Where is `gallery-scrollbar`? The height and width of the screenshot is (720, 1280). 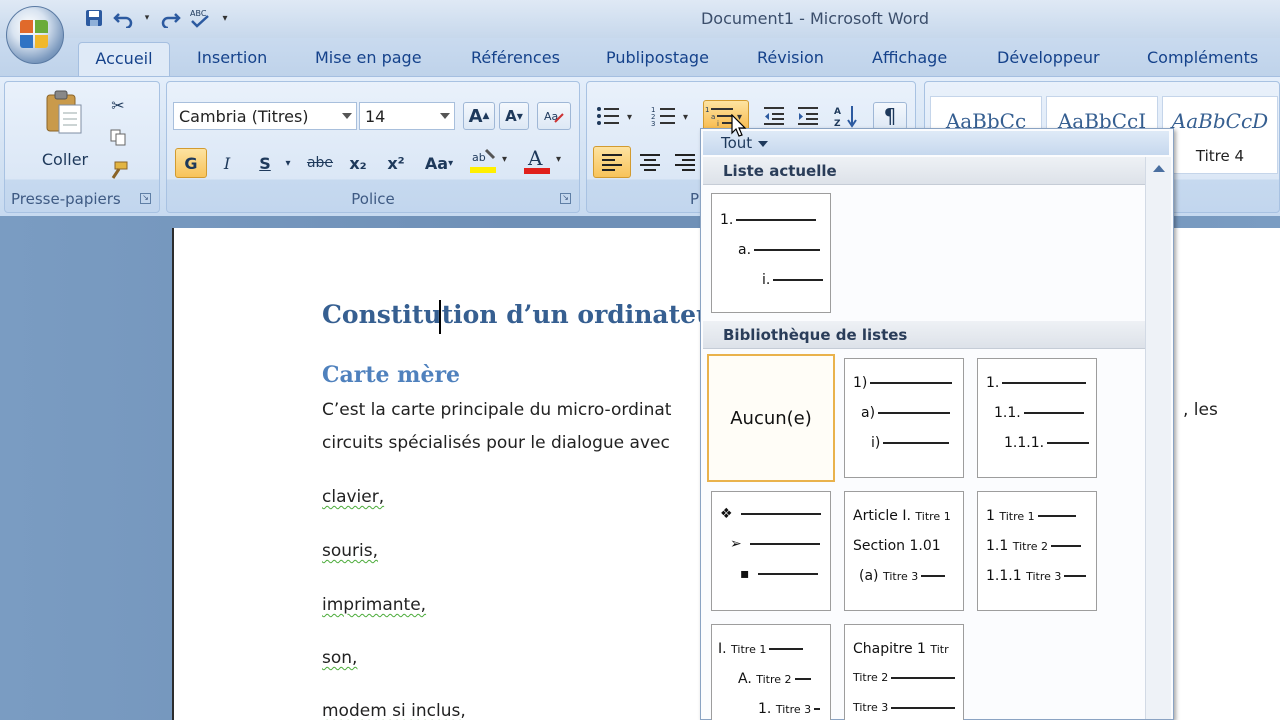 gallery-scrollbar is located at coordinates (1158, 438).